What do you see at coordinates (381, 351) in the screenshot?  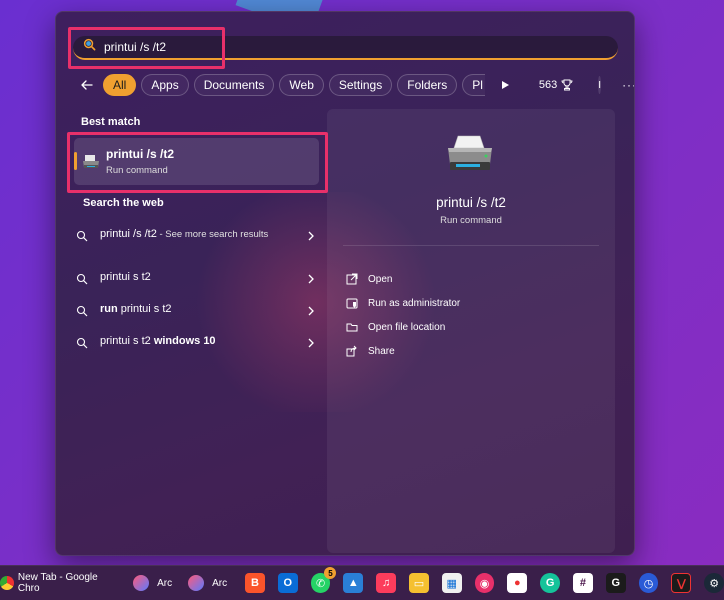 I see `action-share-label: Share` at bounding box center [381, 351].